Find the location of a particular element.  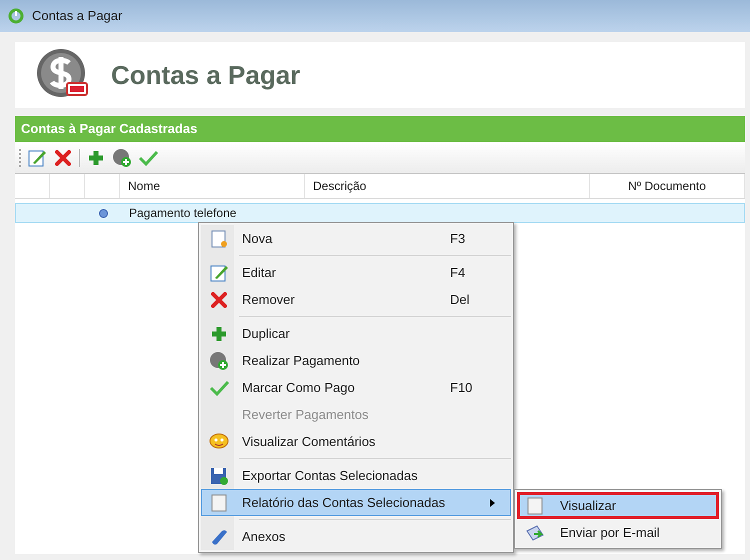

page-title: Contas a Pagar is located at coordinates (205, 75).